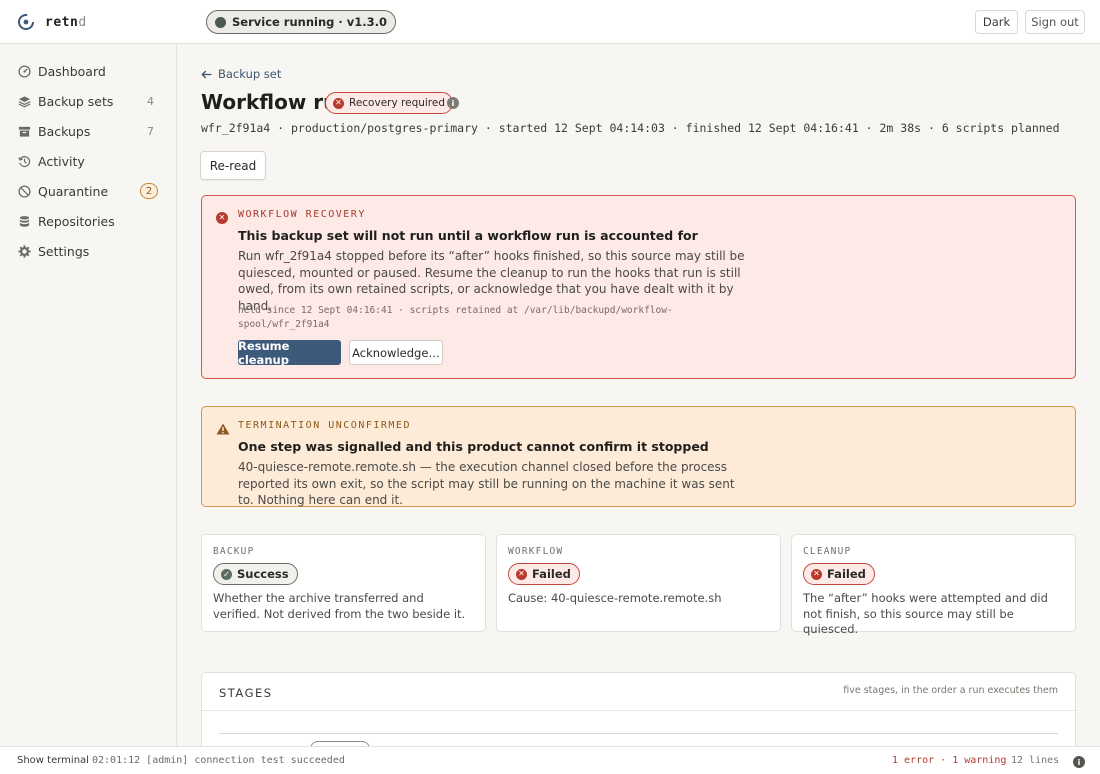 The width and height of the screenshot is (1100, 774). I want to click on sidebar-item-count: 7, so click(150, 131).